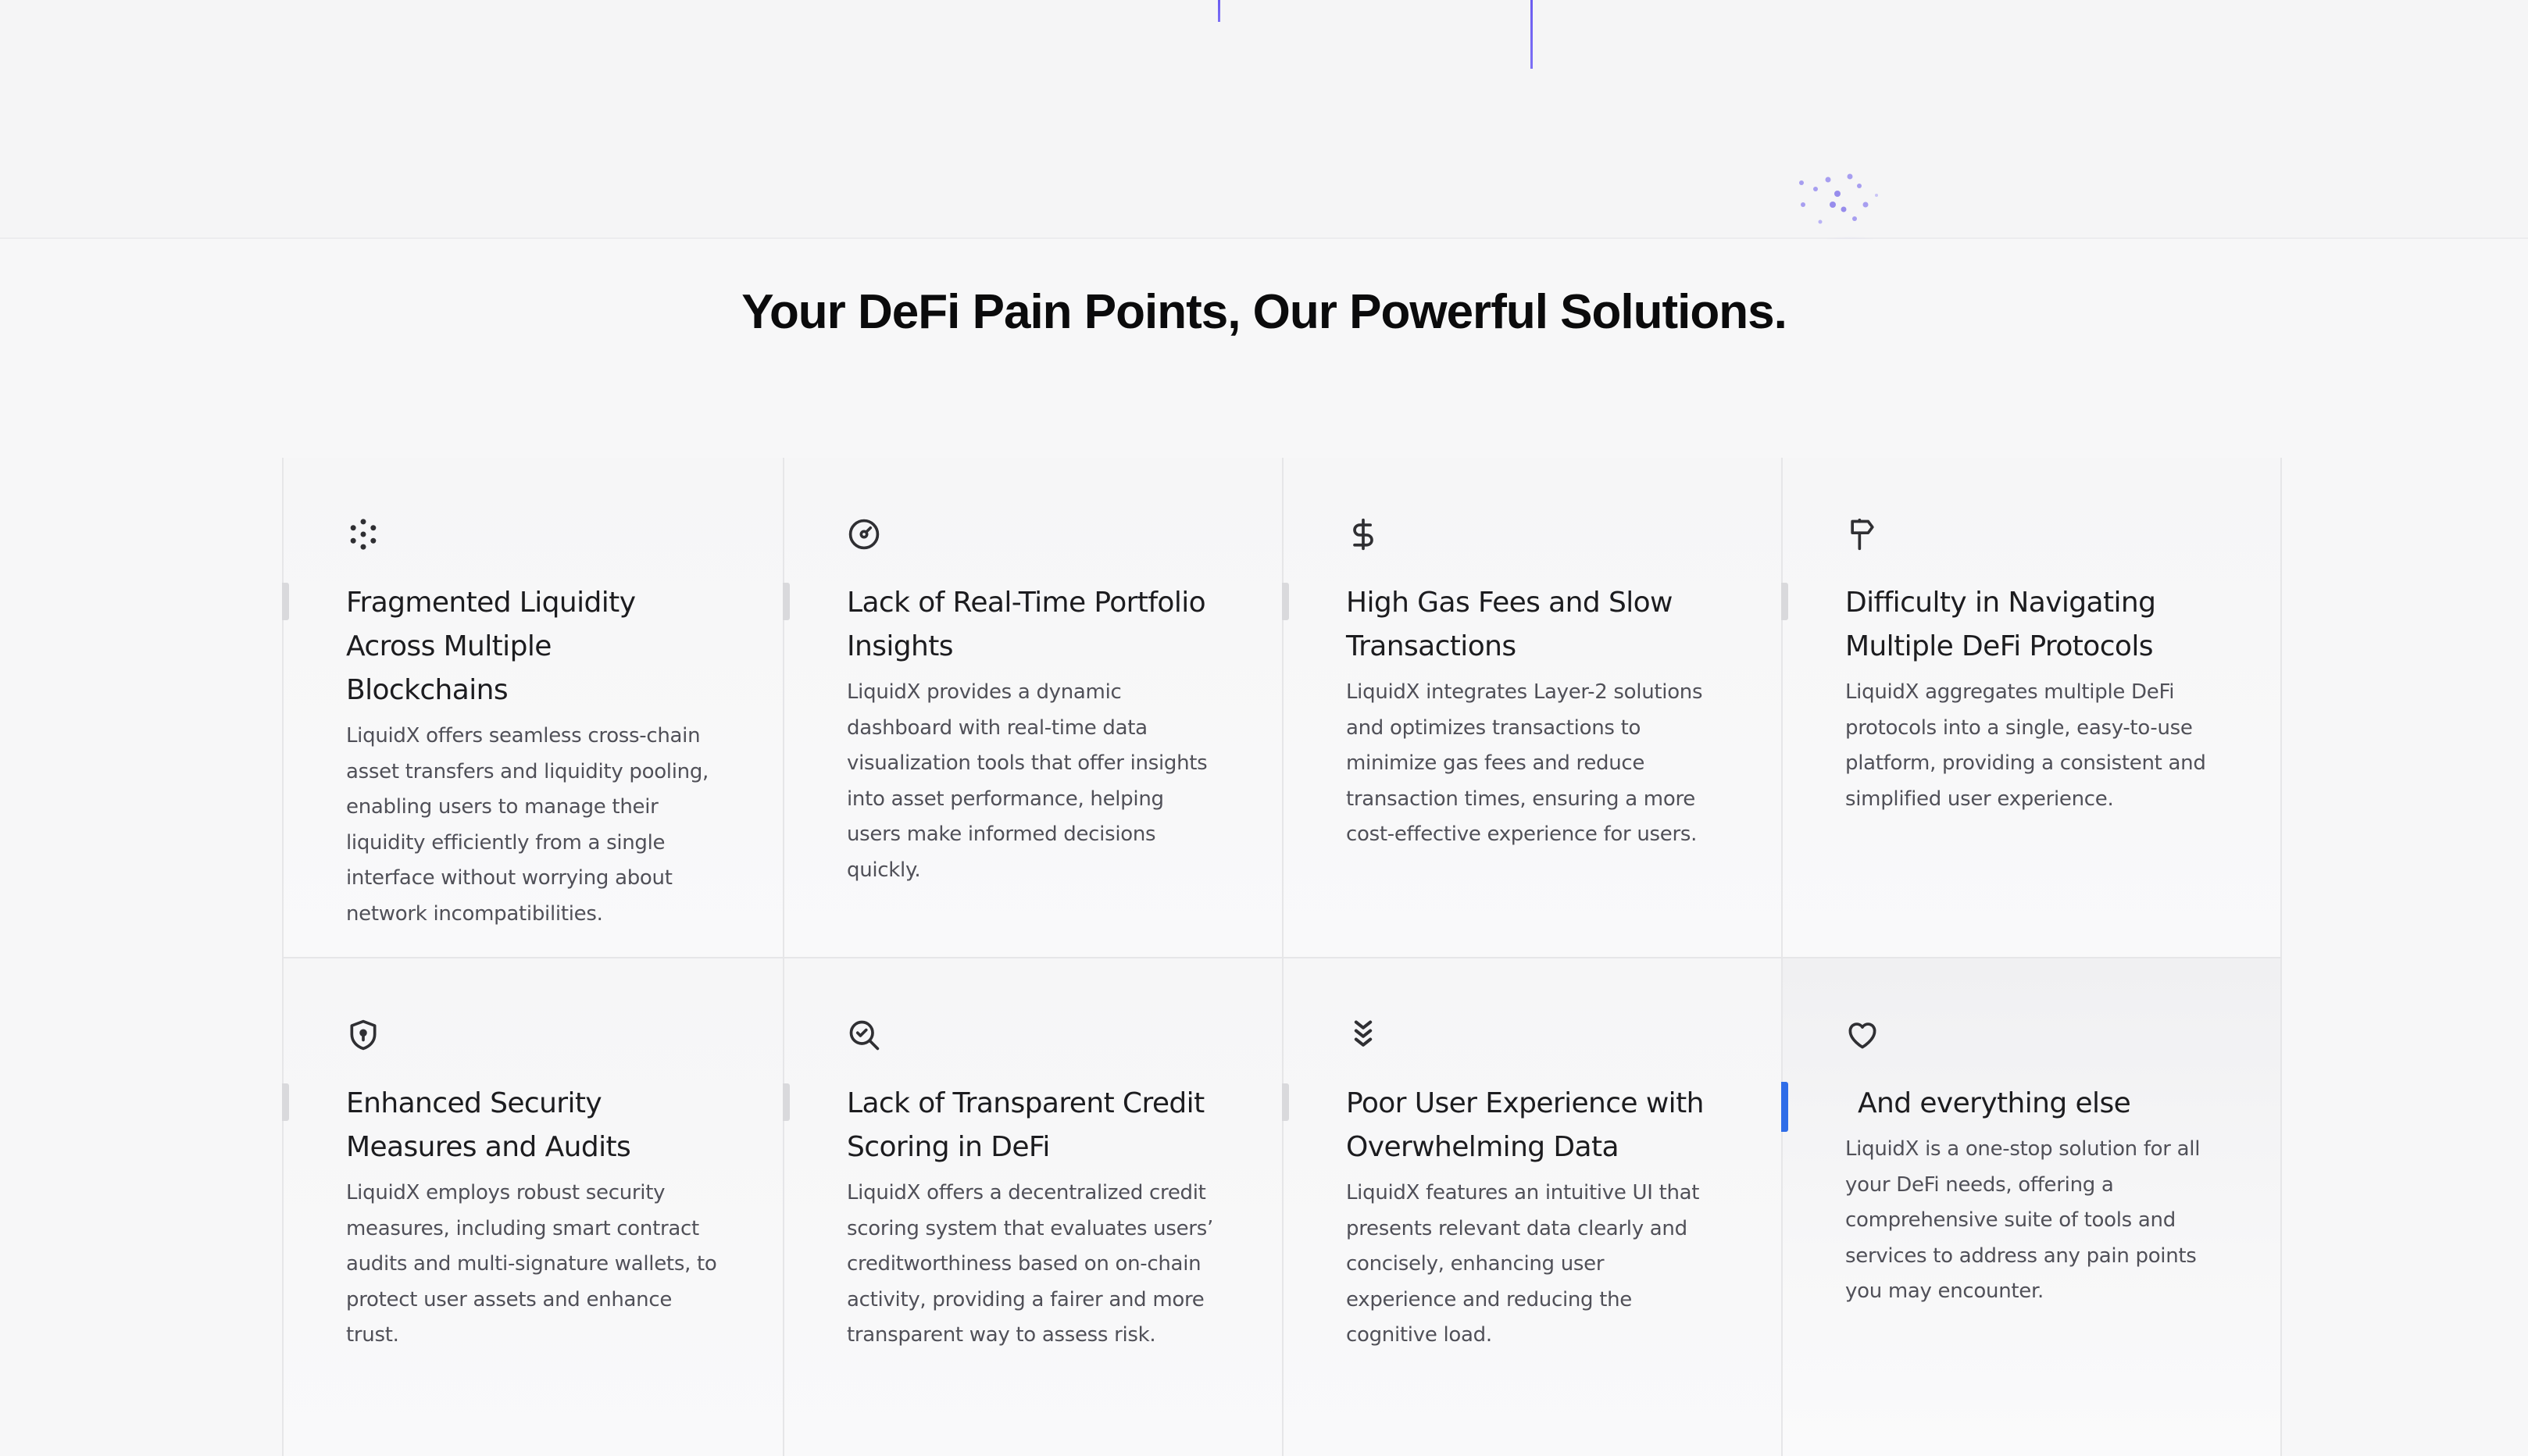 This screenshot has height=1456, width=2528. I want to click on shield-lock-icon, so click(363, 1035).